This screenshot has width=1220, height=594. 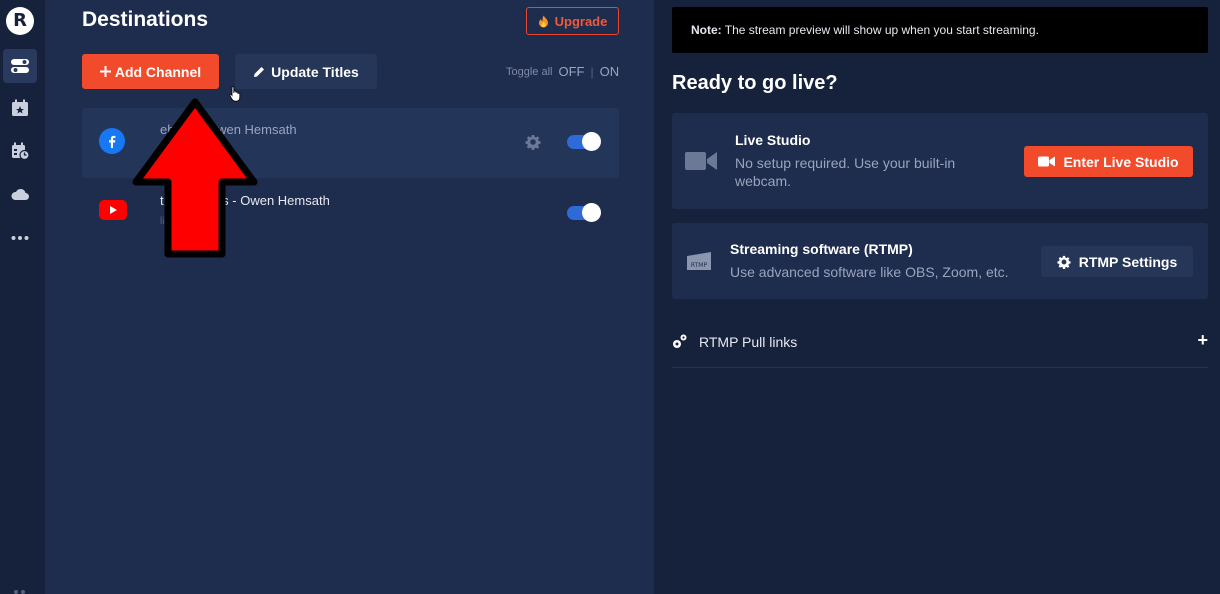 What do you see at coordinates (940, 346) in the screenshot?
I see `rtmp-pull-links-row: RTMP Pull links +` at bounding box center [940, 346].